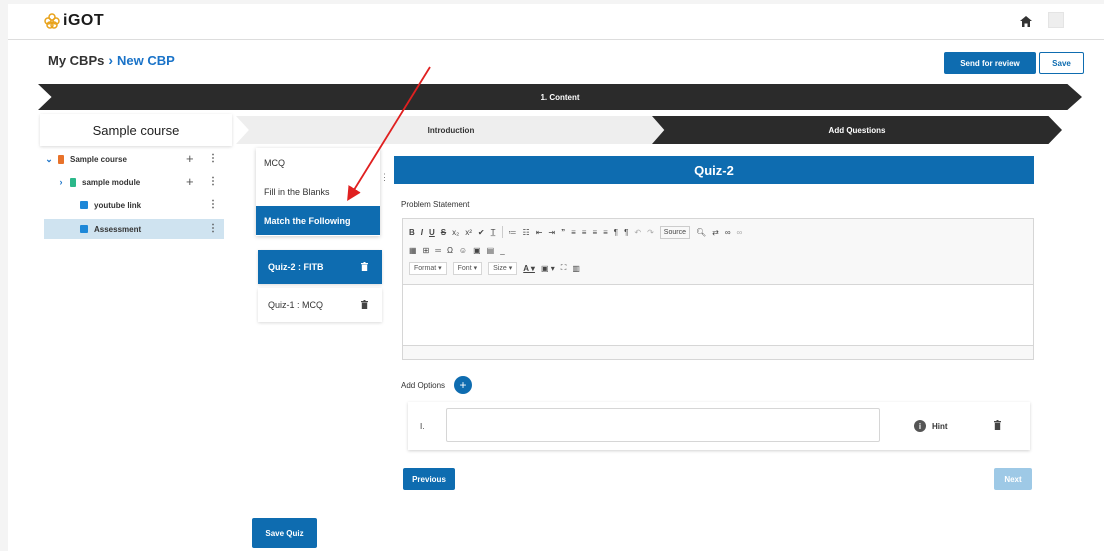  Describe the element at coordinates (718, 352) in the screenshot. I see `editor-footer` at that location.